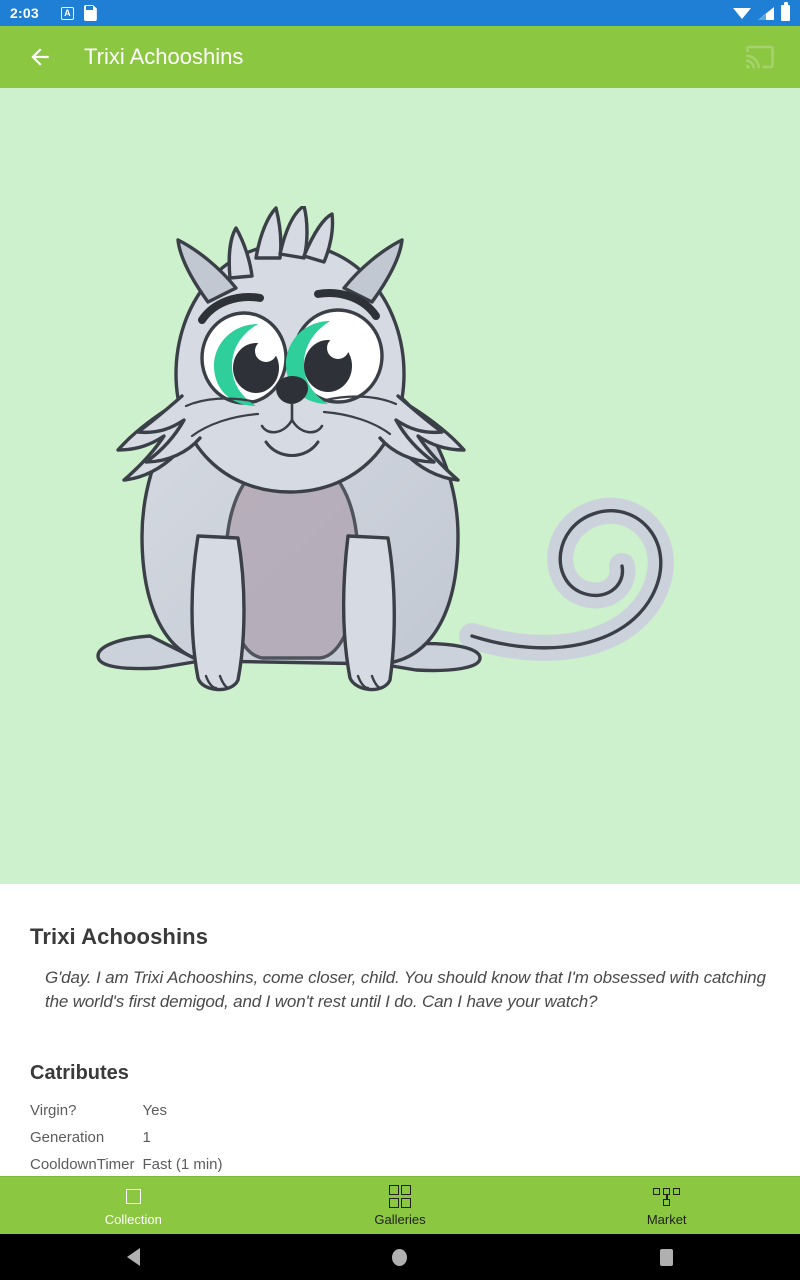 The height and width of the screenshot is (1280, 800). I want to click on back-triangle-icon, so click(133, 1257).